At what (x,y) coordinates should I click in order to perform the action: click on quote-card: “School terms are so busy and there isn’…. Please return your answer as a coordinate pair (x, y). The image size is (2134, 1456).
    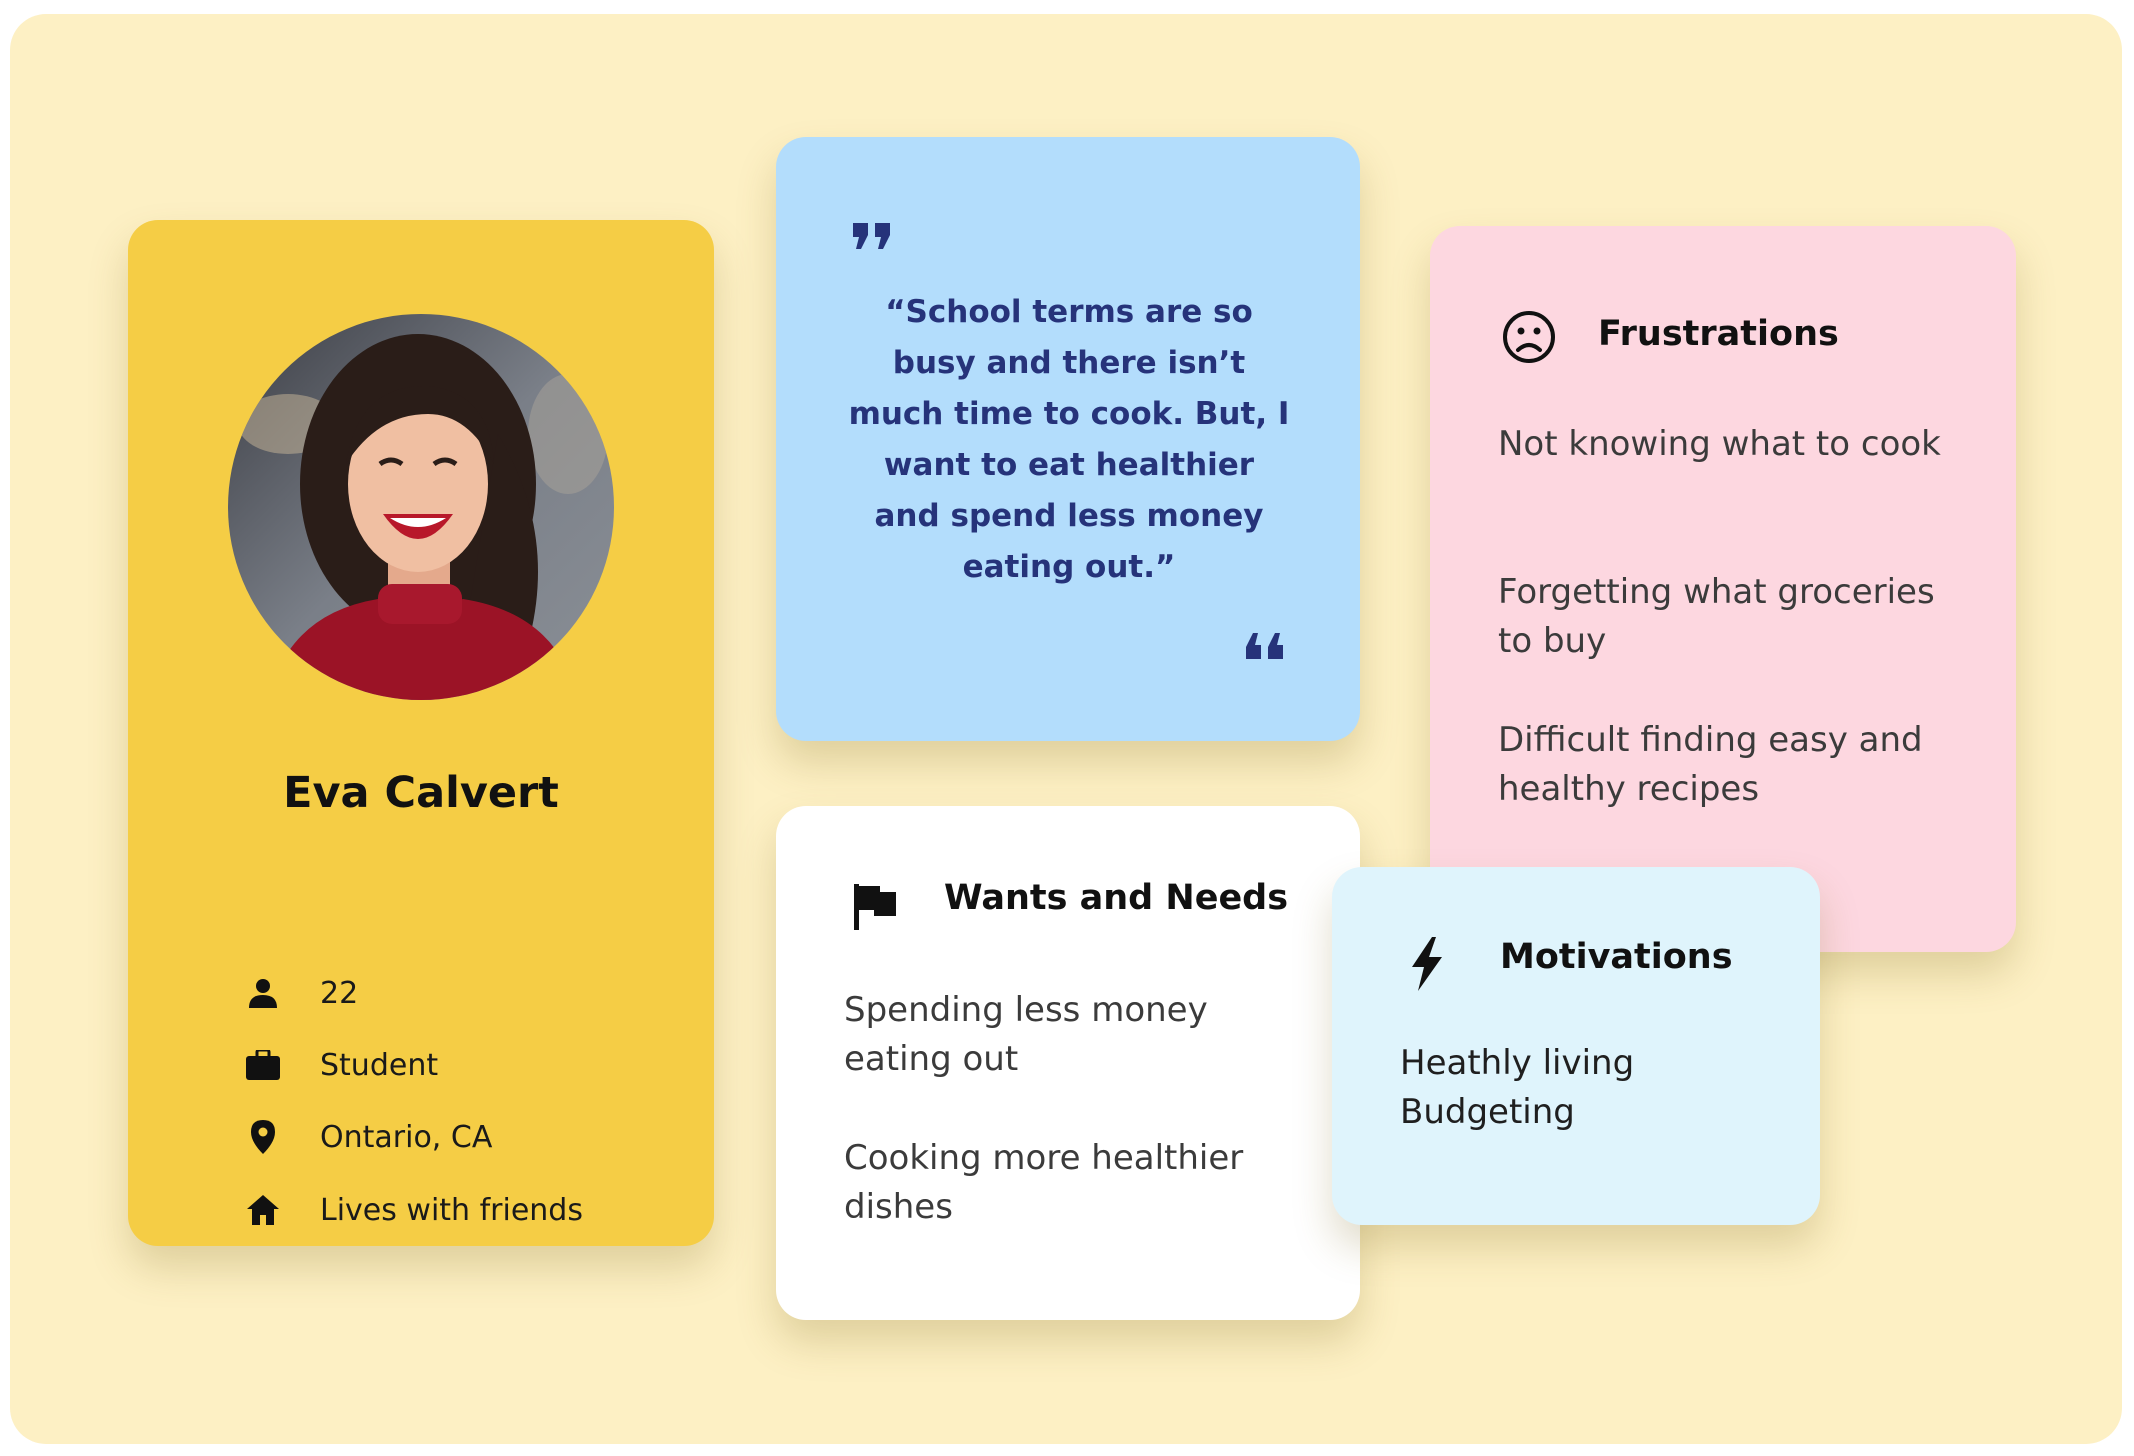
    Looking at the image, I should click on (1068, 439).